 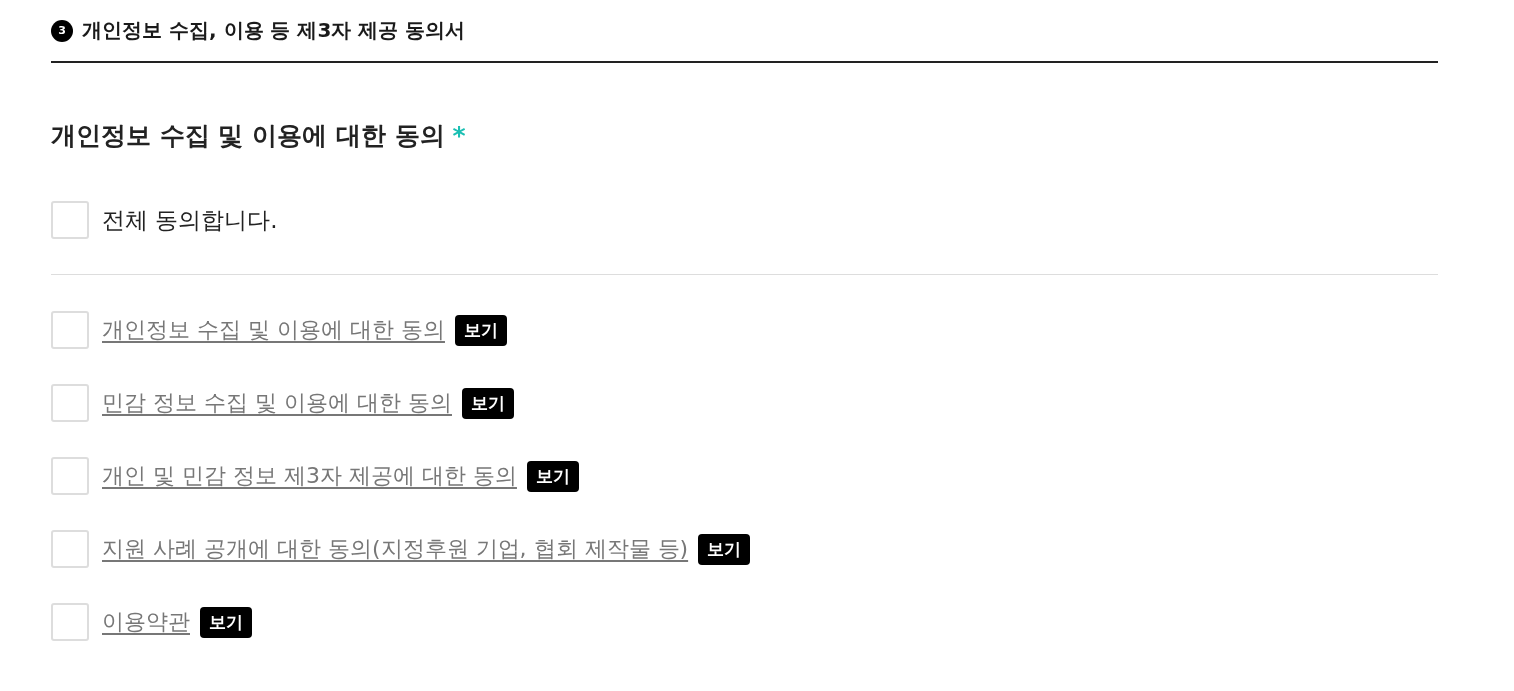 I want to click on consent-item-link: 개인 및 민감 정보 제3자 제공에 대한 동의, so click(x=309, y=476).